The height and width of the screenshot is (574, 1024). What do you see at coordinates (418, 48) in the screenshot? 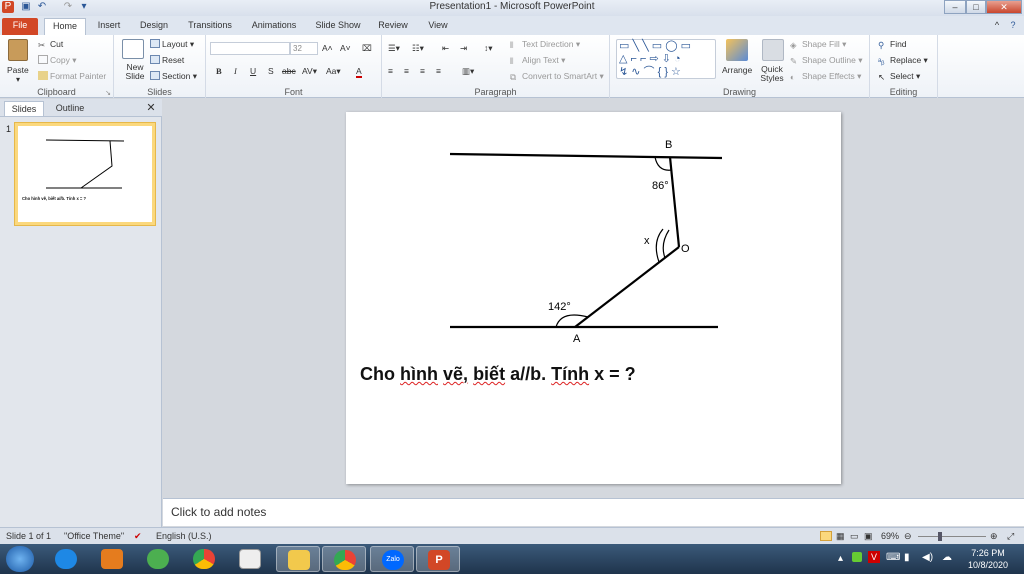
I see `numbering-icon: ☷▾` at bounding box center [418, 48].